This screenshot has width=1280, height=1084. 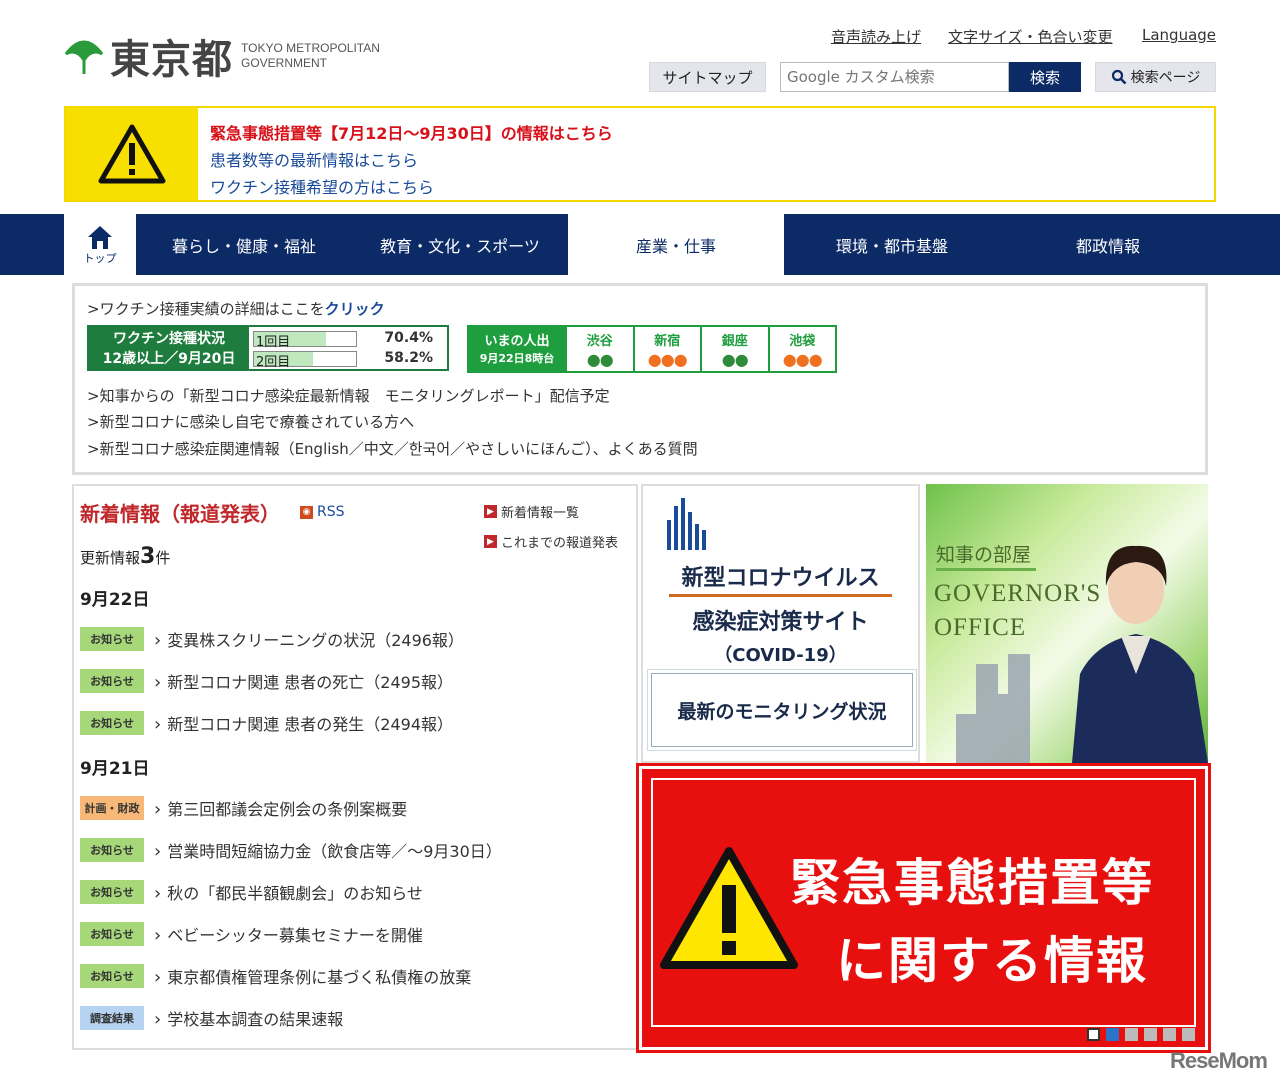 What do you see at coordinates (676, 244) in the screenshot?
I see `nav-industry-work: 産業・仕事` at bounding box center [676, 244].